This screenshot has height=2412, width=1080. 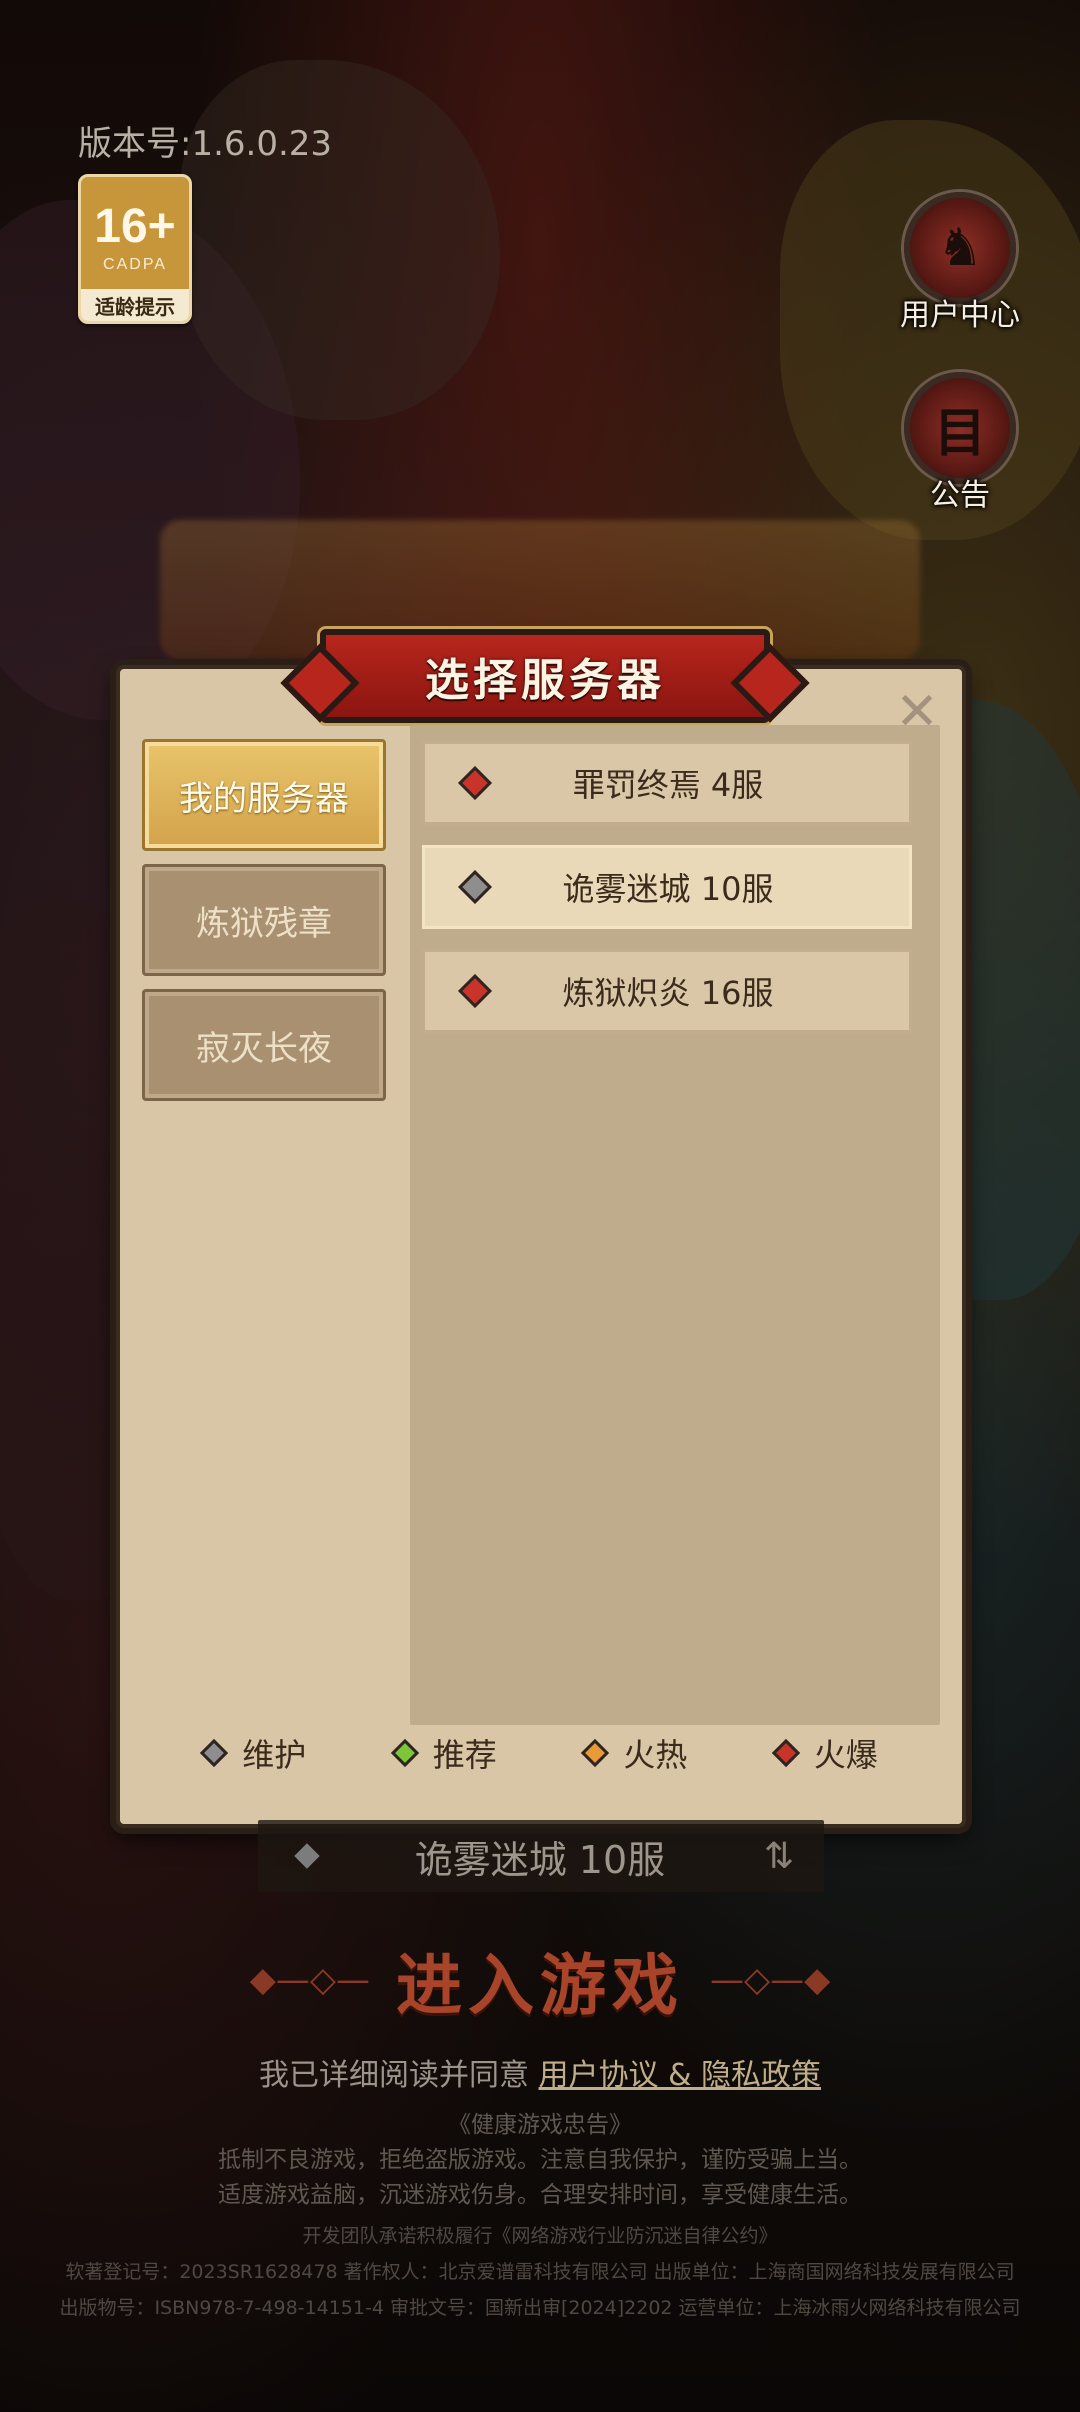 I want to click on server-row: 罪罚终焉 4服, so click(x=667, y=783).